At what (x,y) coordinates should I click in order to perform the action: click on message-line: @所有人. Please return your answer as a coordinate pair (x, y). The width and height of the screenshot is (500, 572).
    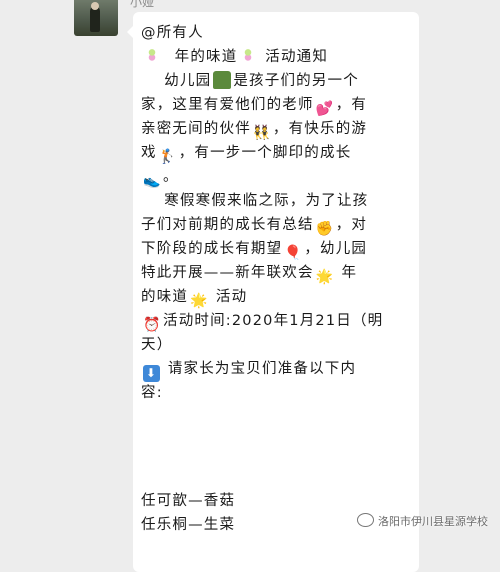
    Looking at the image, I should click on (274, 33).